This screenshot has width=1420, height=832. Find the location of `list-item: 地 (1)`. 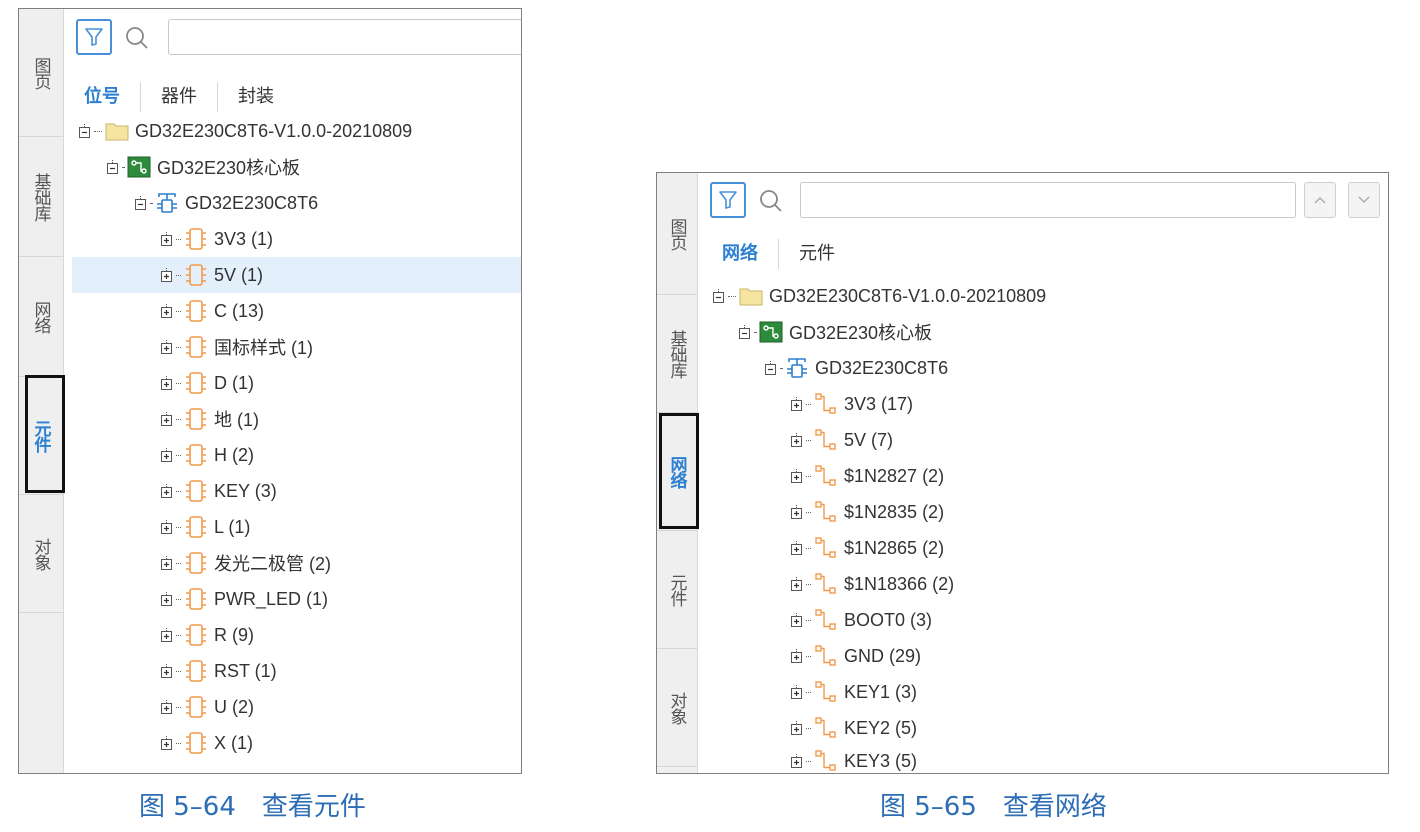

list-item: 地 (1) is located at coordinates (340, 419).